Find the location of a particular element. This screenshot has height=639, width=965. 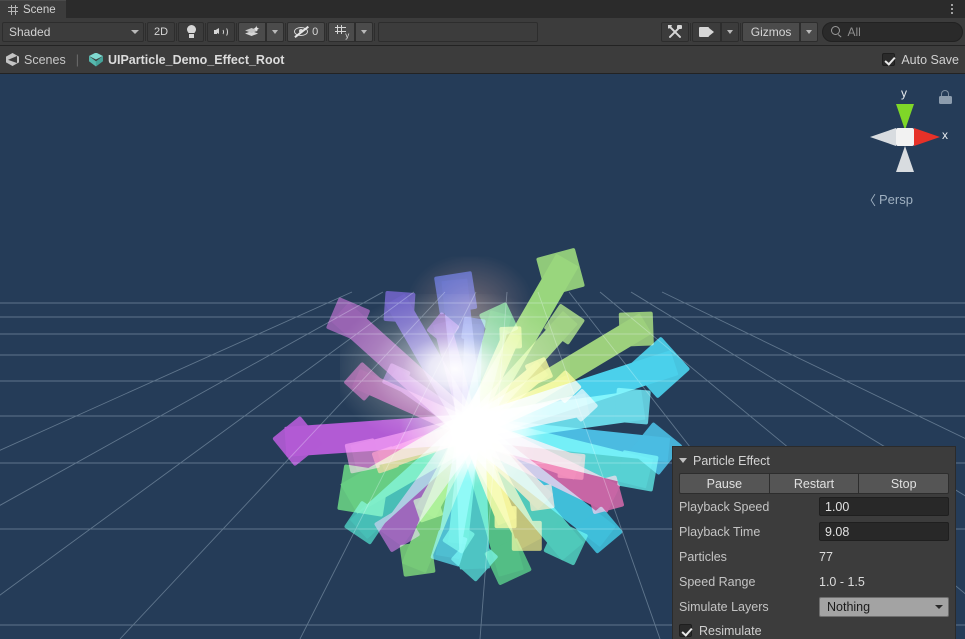

breadcrumb-prefab-label: UIParticle_Demo_Effect_Root is located at coordinates (196, 59).